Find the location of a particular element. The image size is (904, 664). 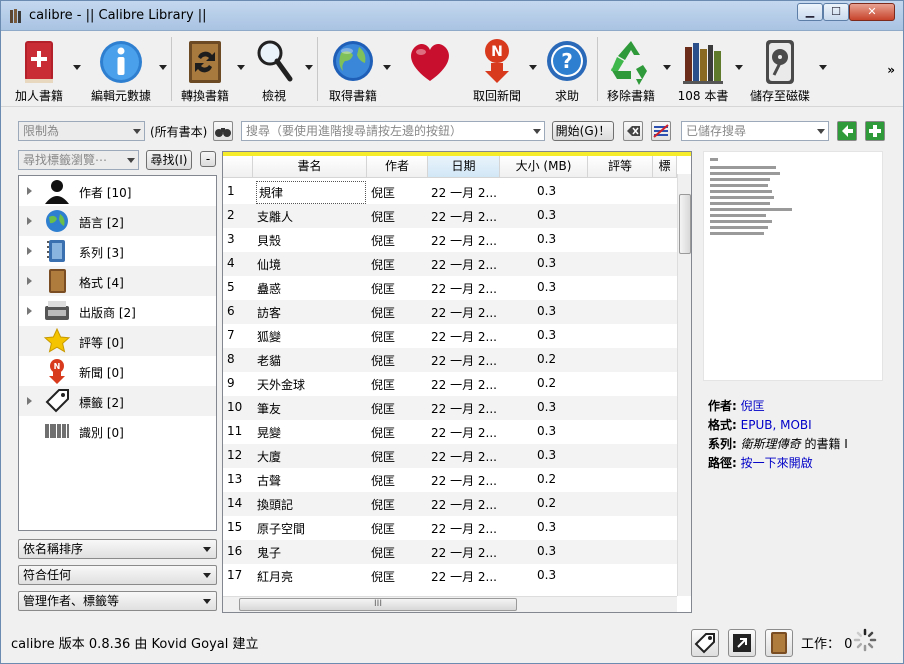

toolbar-separator is located at coordinates (597, 69).